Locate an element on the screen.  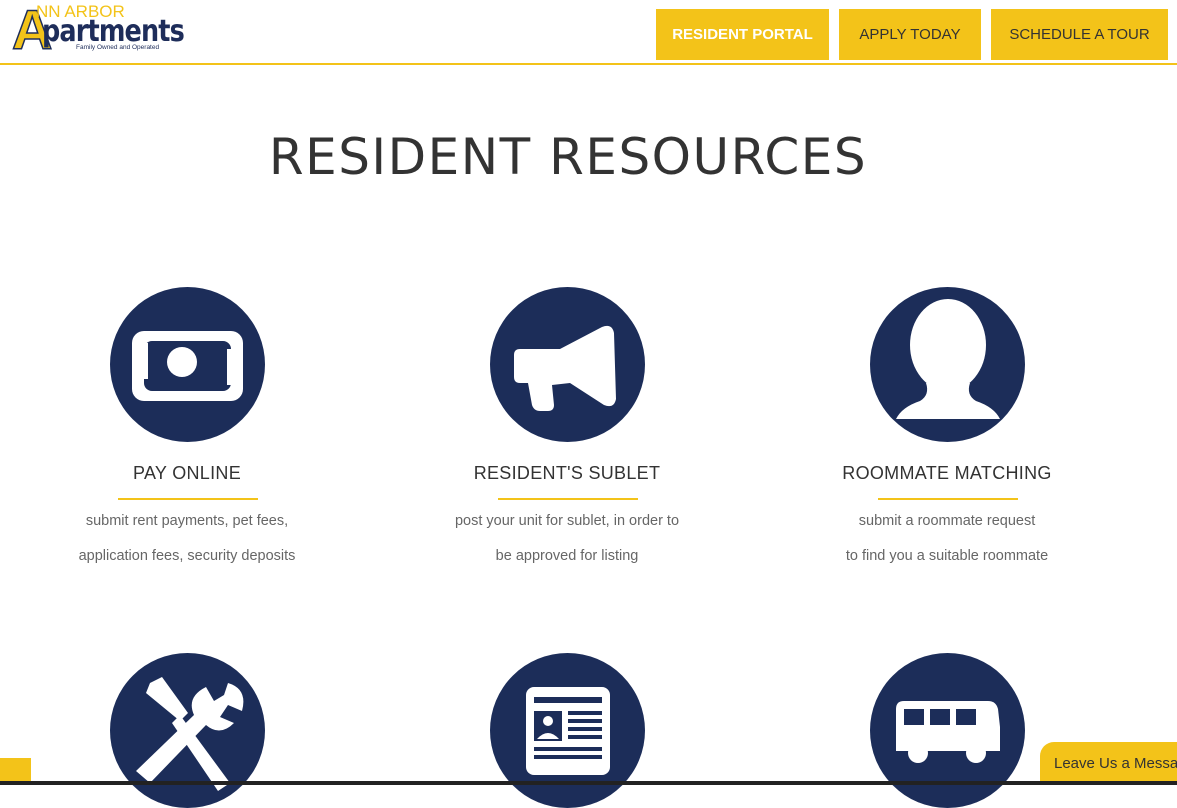
page-title: RESIDENT RESOURCES is located at coordinates (568, 157).